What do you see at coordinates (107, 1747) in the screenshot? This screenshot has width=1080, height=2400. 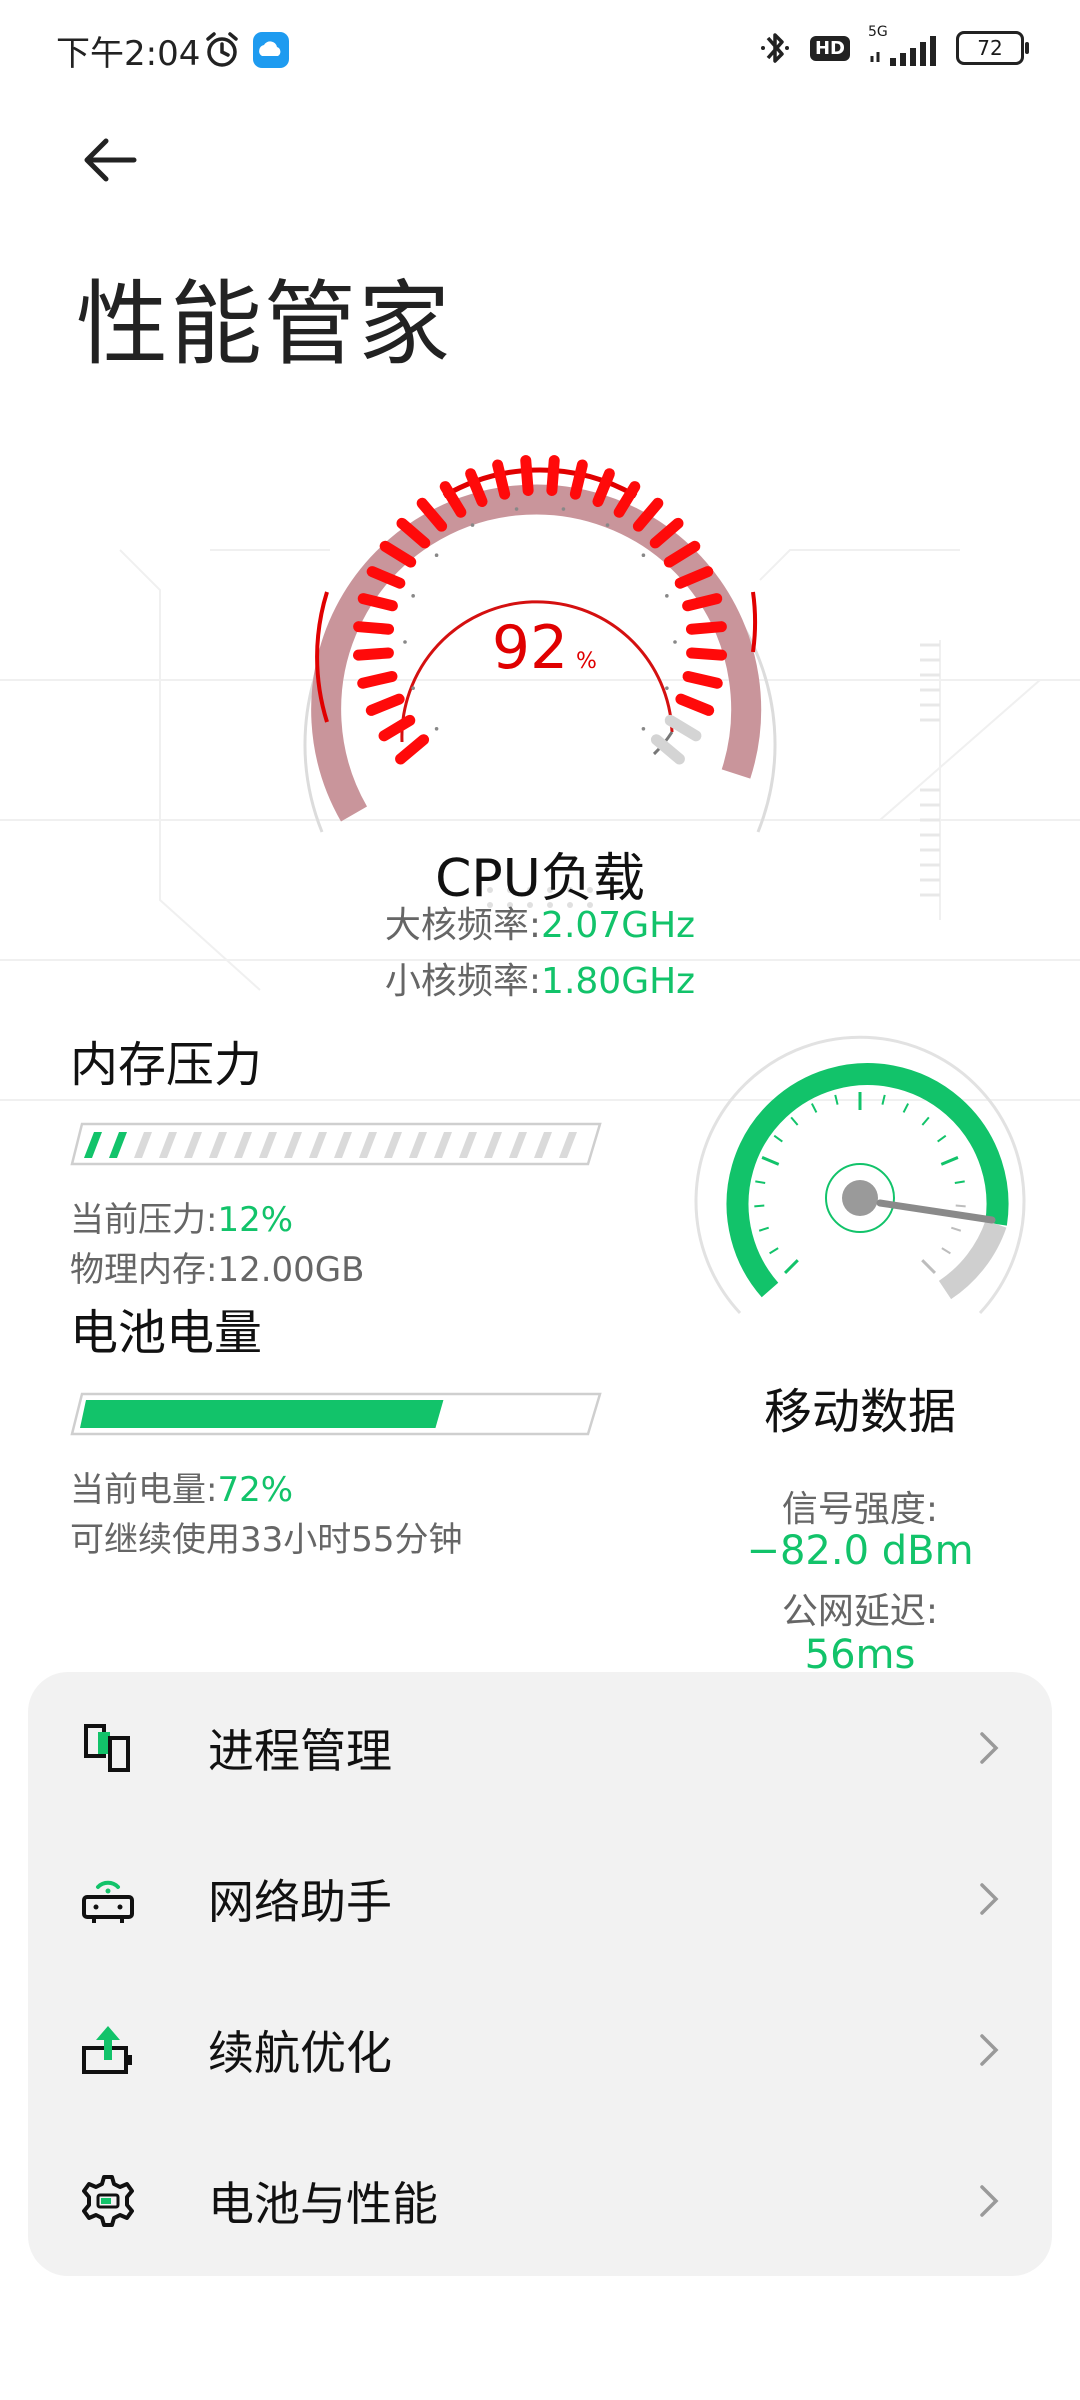 I see `process-icon` at bounding box center [107, 1747].